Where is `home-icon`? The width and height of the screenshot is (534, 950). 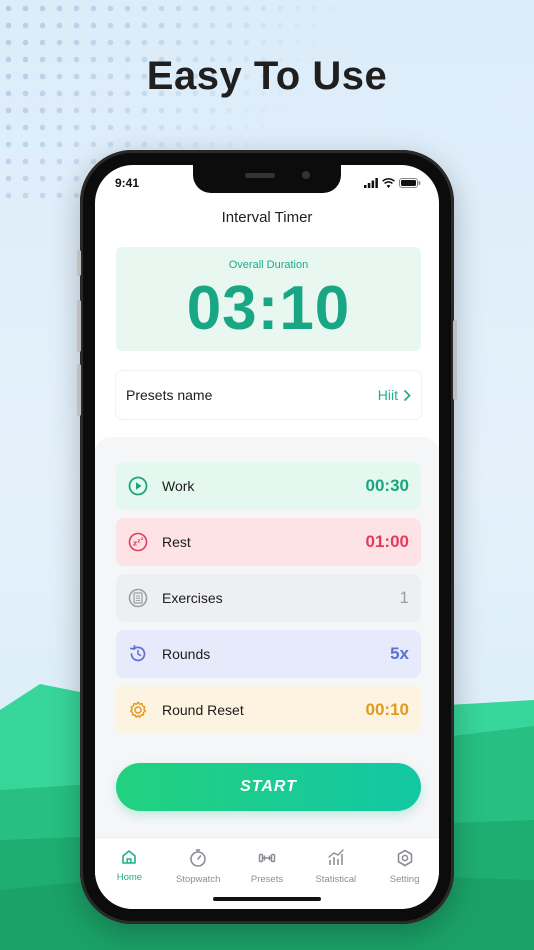 home-icon is located at coordinates (129, 857).